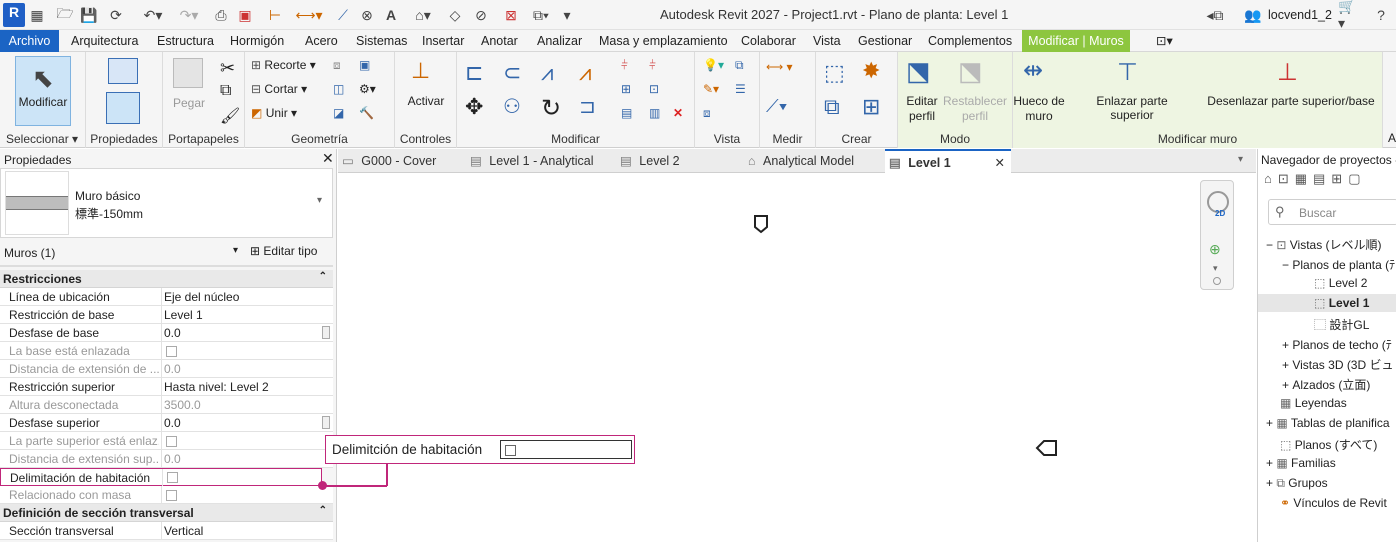 This screenshot has width=1396, height=542. What do you see at coordinates (1326, 384) in the screenshot?
I see `tree-item: + Alzados (立面)` at bounding box center [1326, 384].